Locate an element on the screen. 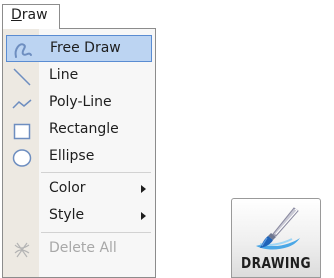  polyline-icon is located at coordinates (22, 103).